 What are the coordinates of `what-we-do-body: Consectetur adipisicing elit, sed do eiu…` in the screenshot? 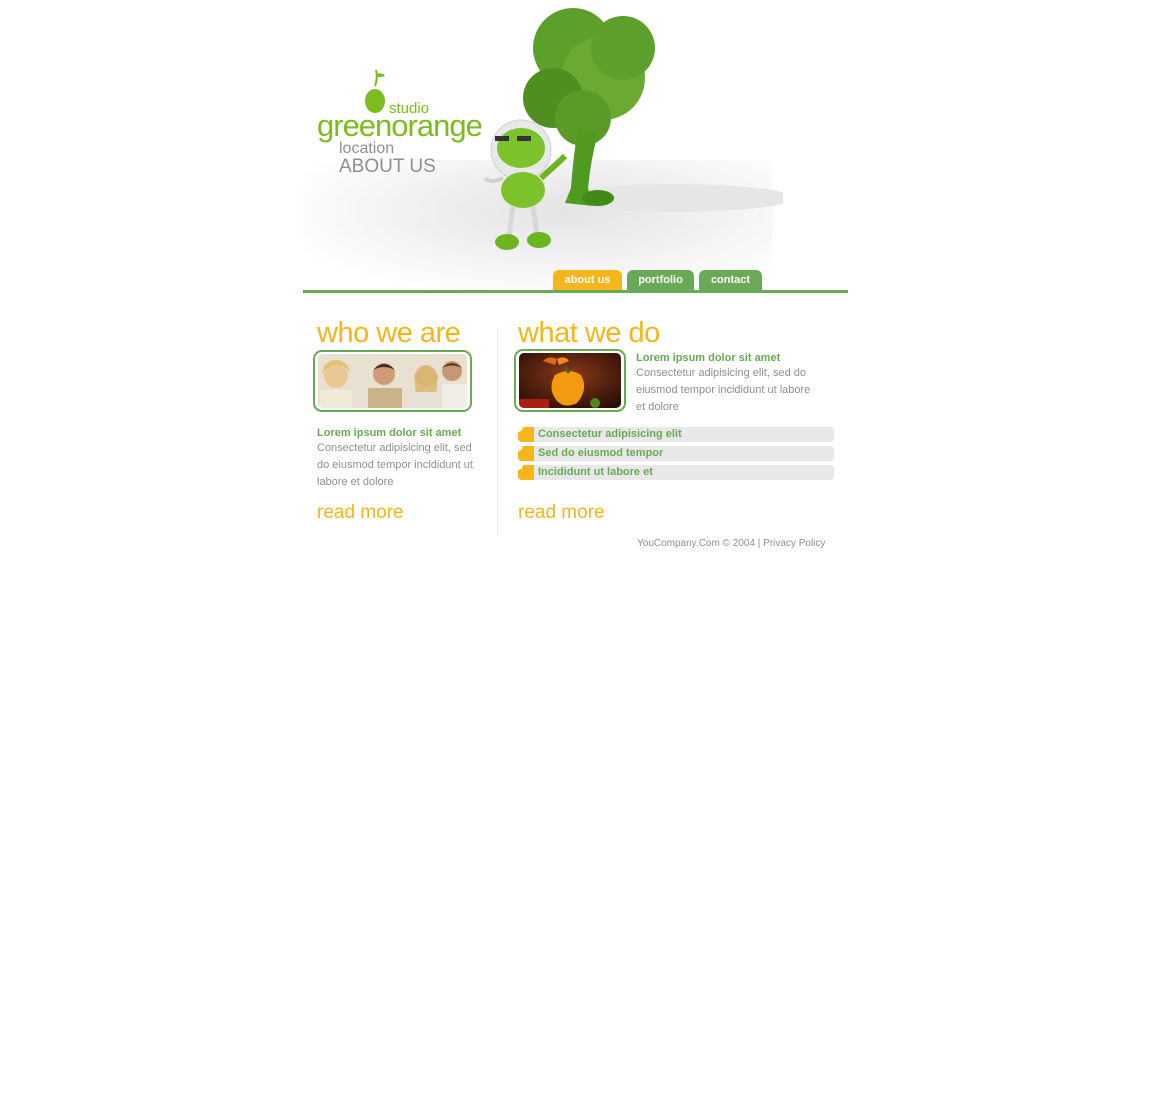 It's located at (723, 390).